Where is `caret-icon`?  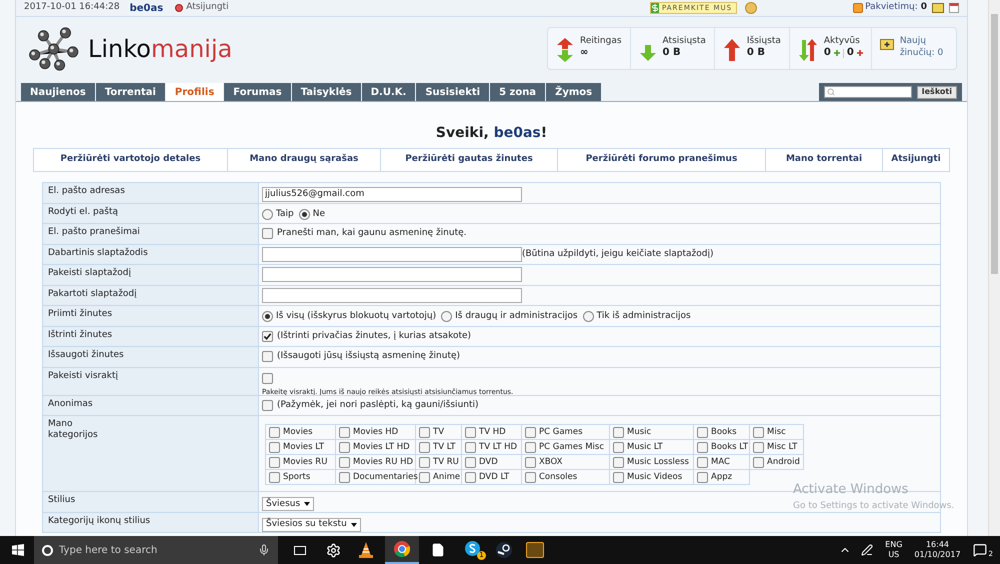
caret-icon is located at coordinates (353, 524).